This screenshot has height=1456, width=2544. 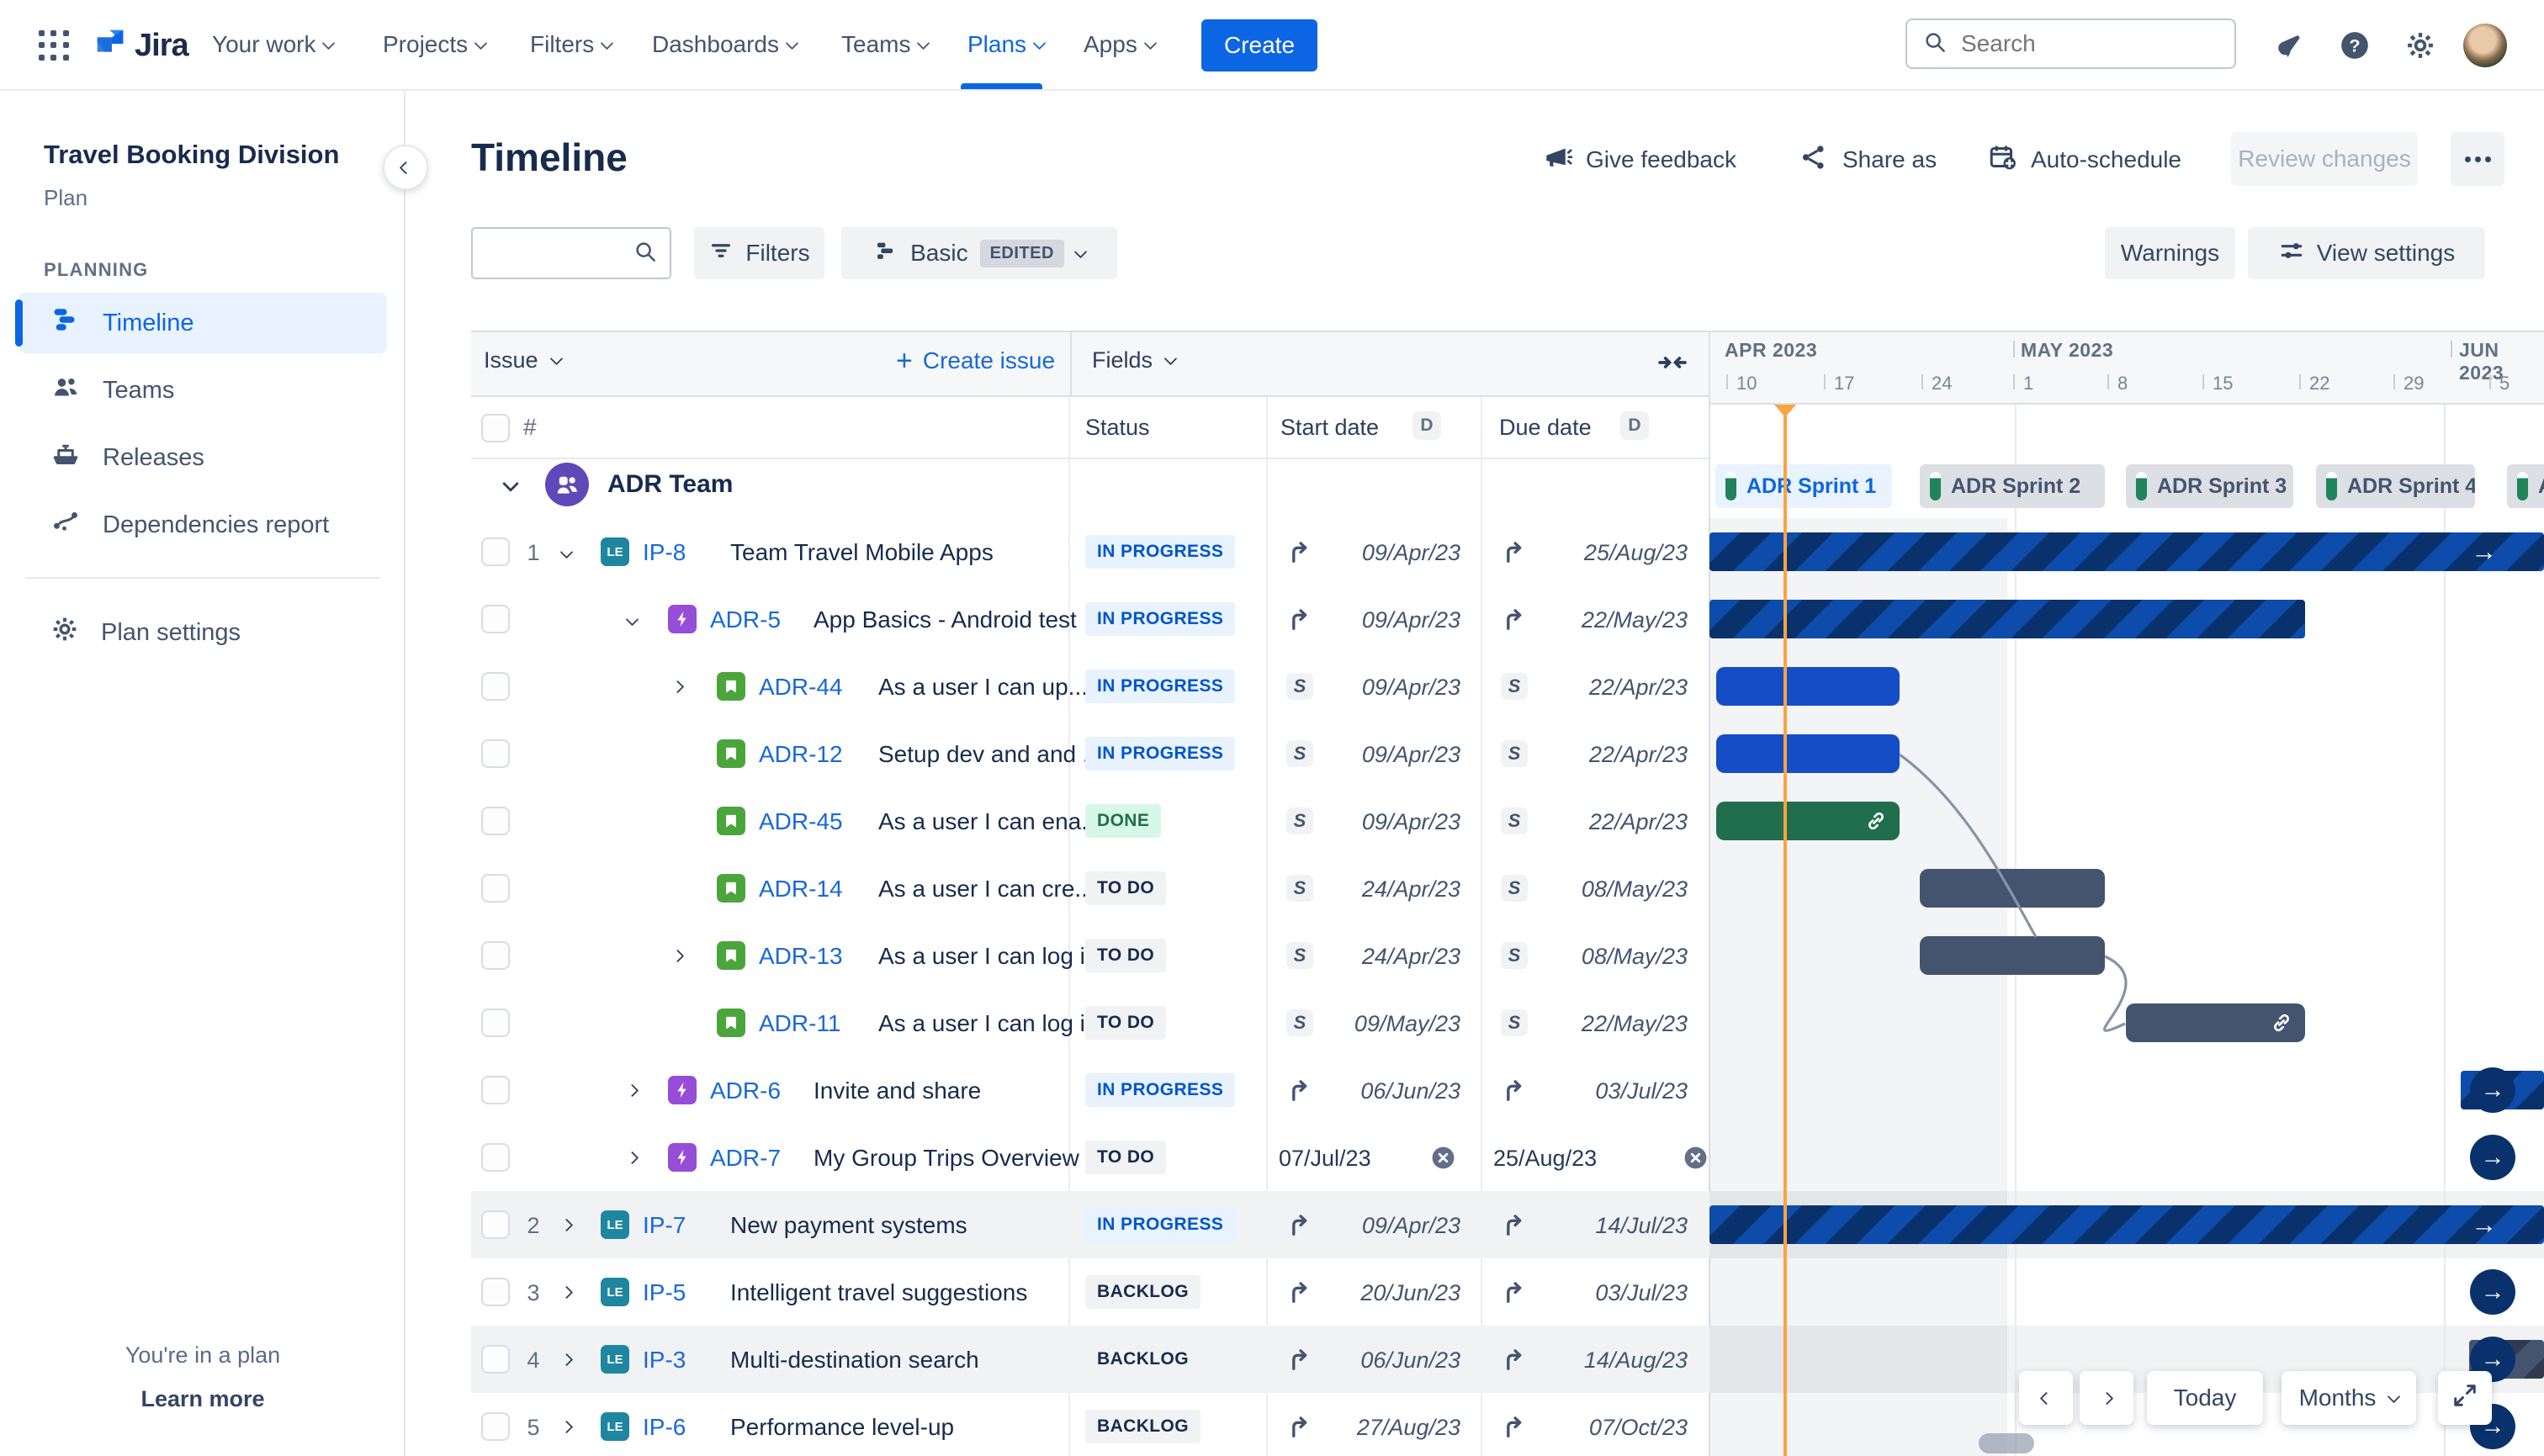 What do you see at coordinates (1696, 1158) in the screenshot?
I see `remove-due-date-icon` at bounding box center [1696, 1158].